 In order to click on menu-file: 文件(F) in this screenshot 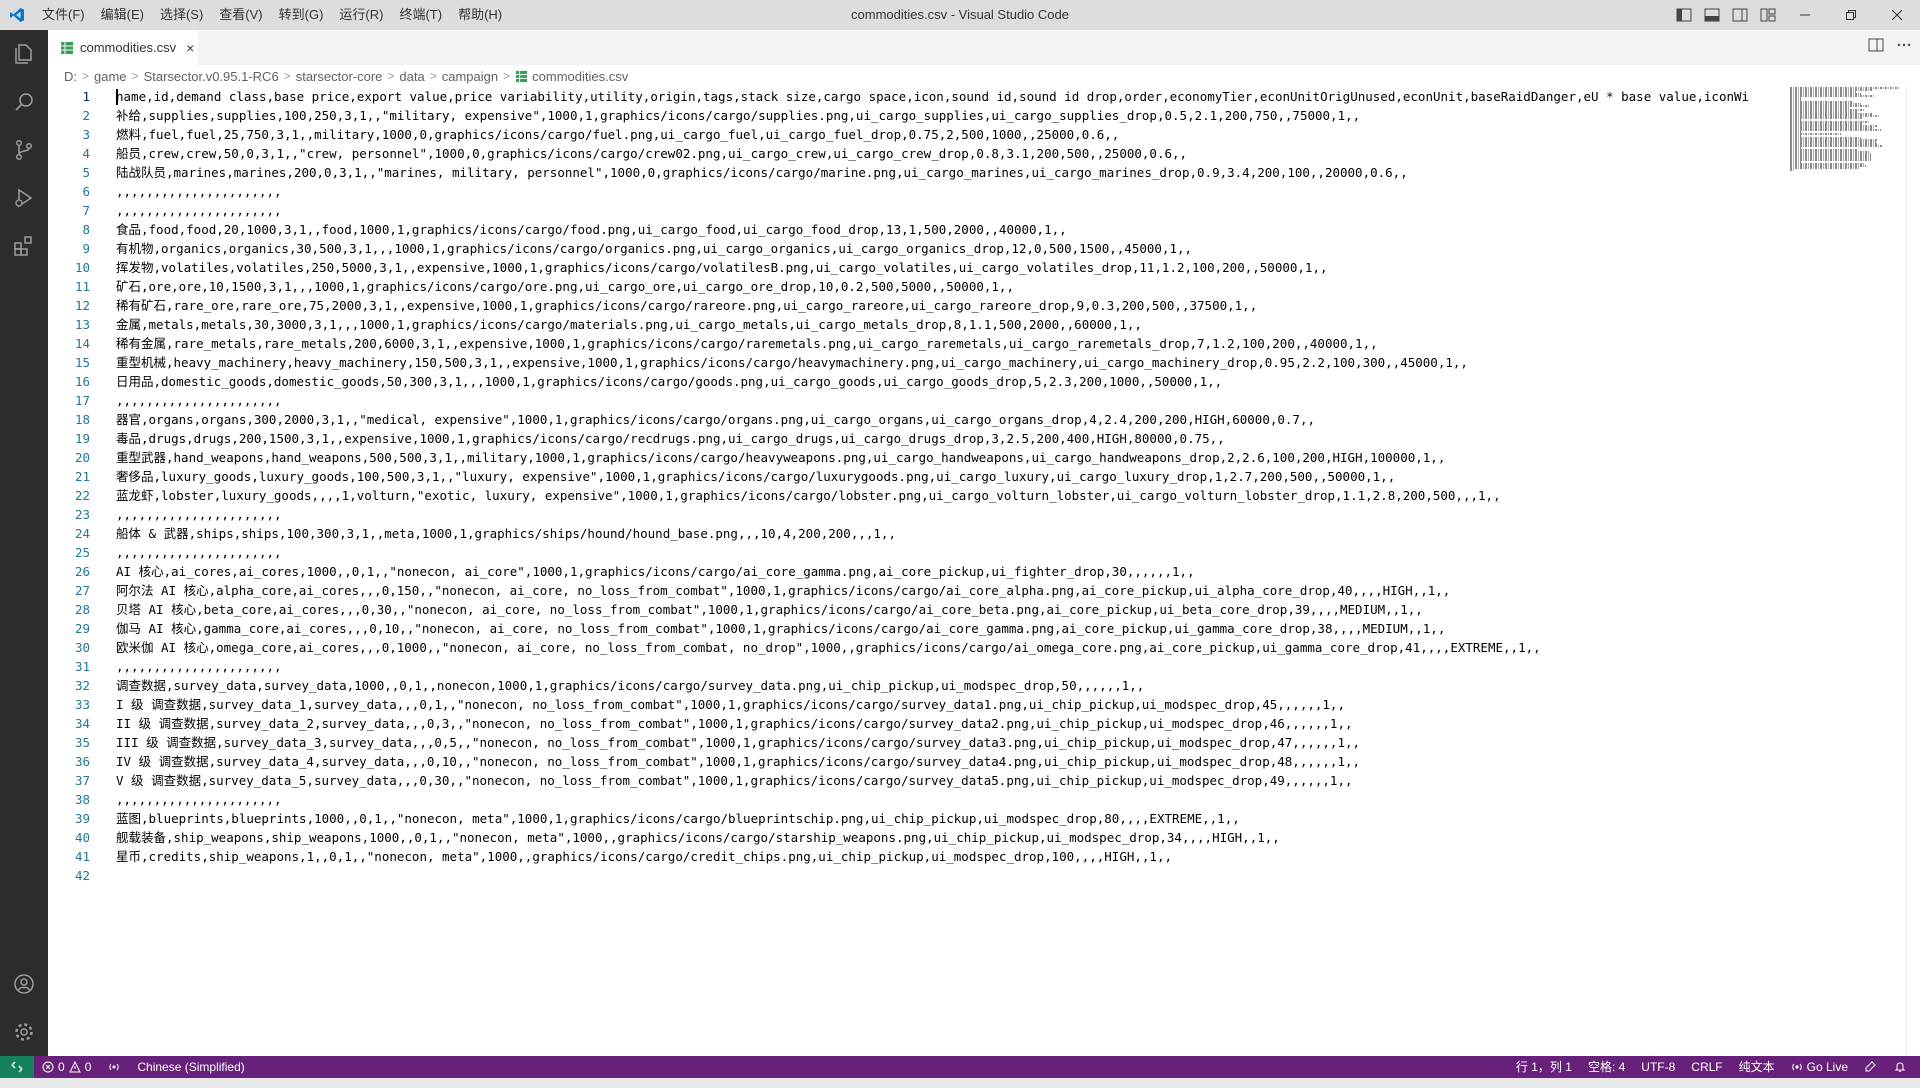, I will do `click(63, 15)`.